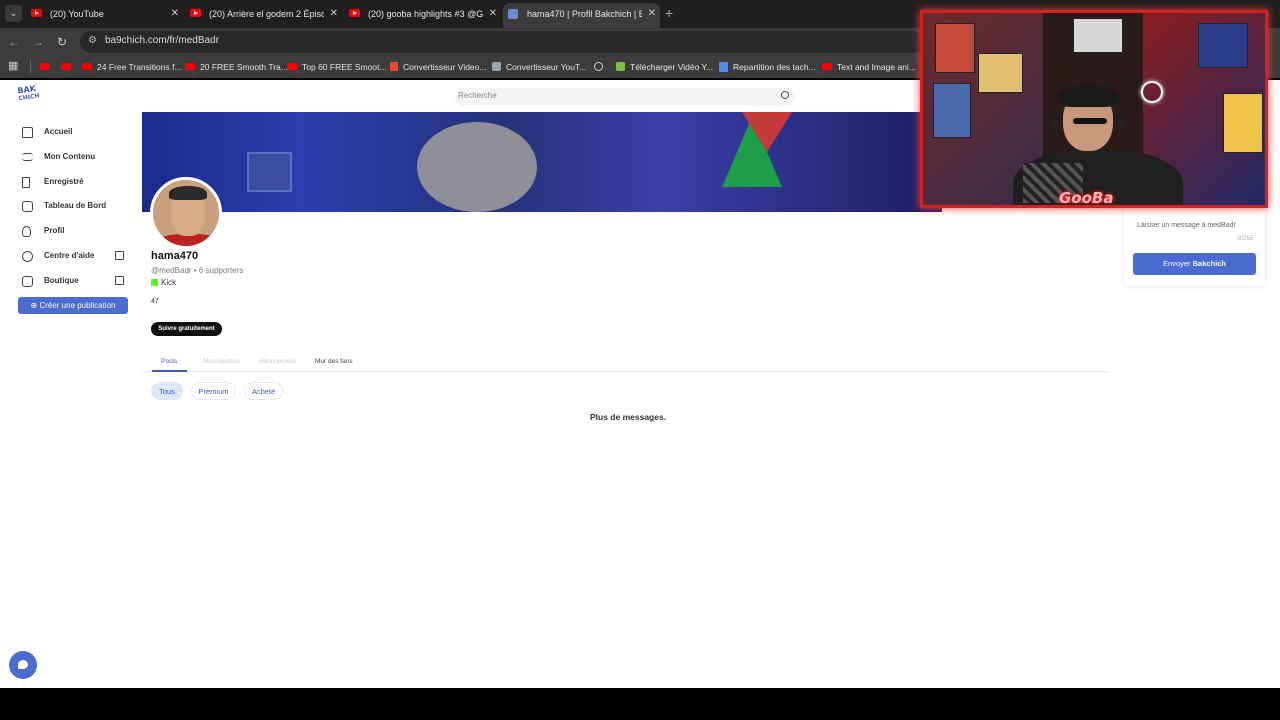 The height and width of the screenshot is (720, 1280). I want to click on tab-merchandise: Merchandise, so click(221, 361).